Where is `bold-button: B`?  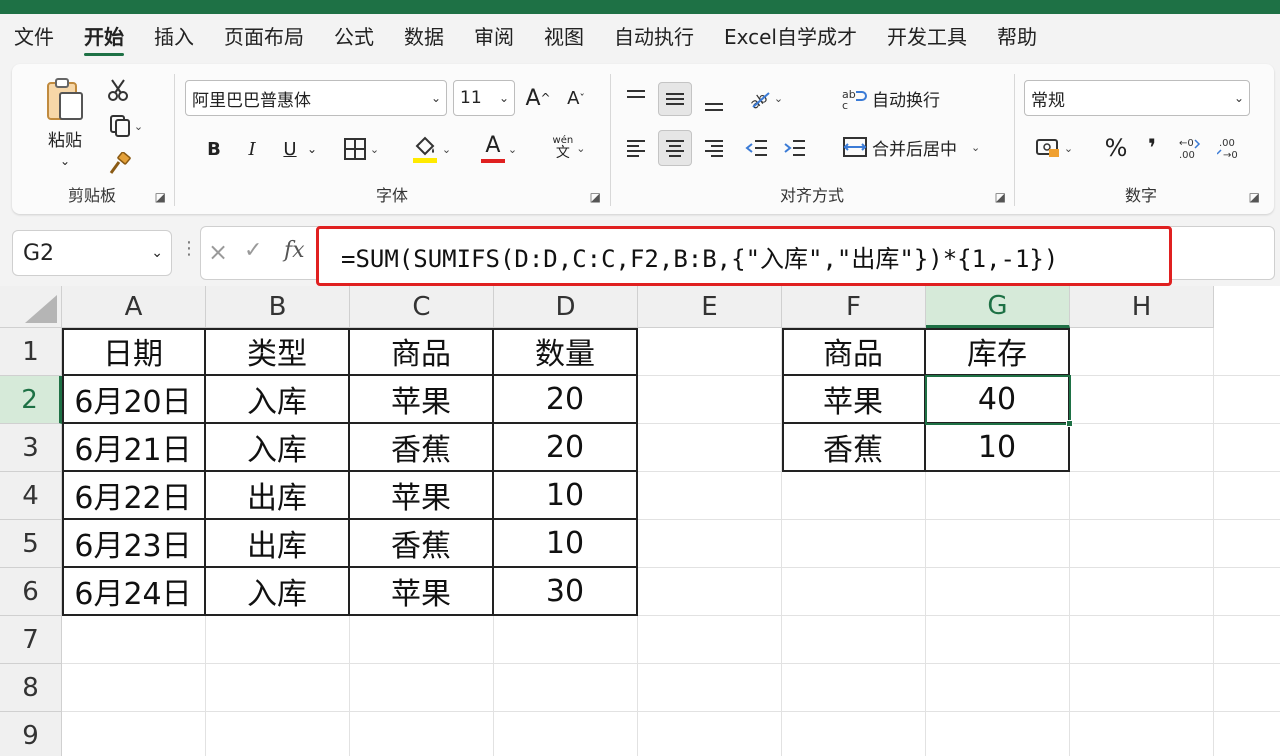
bold-button: B is located at coordinates (214, 149).